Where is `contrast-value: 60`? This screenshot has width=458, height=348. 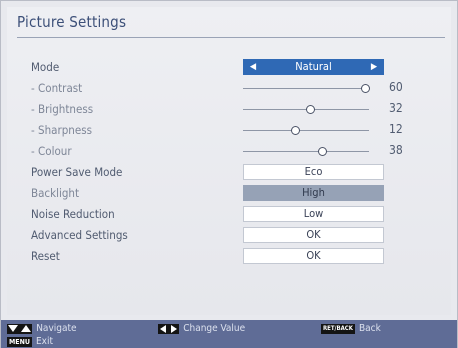
contrast-value: 60 is located at coordinates (396, 87).